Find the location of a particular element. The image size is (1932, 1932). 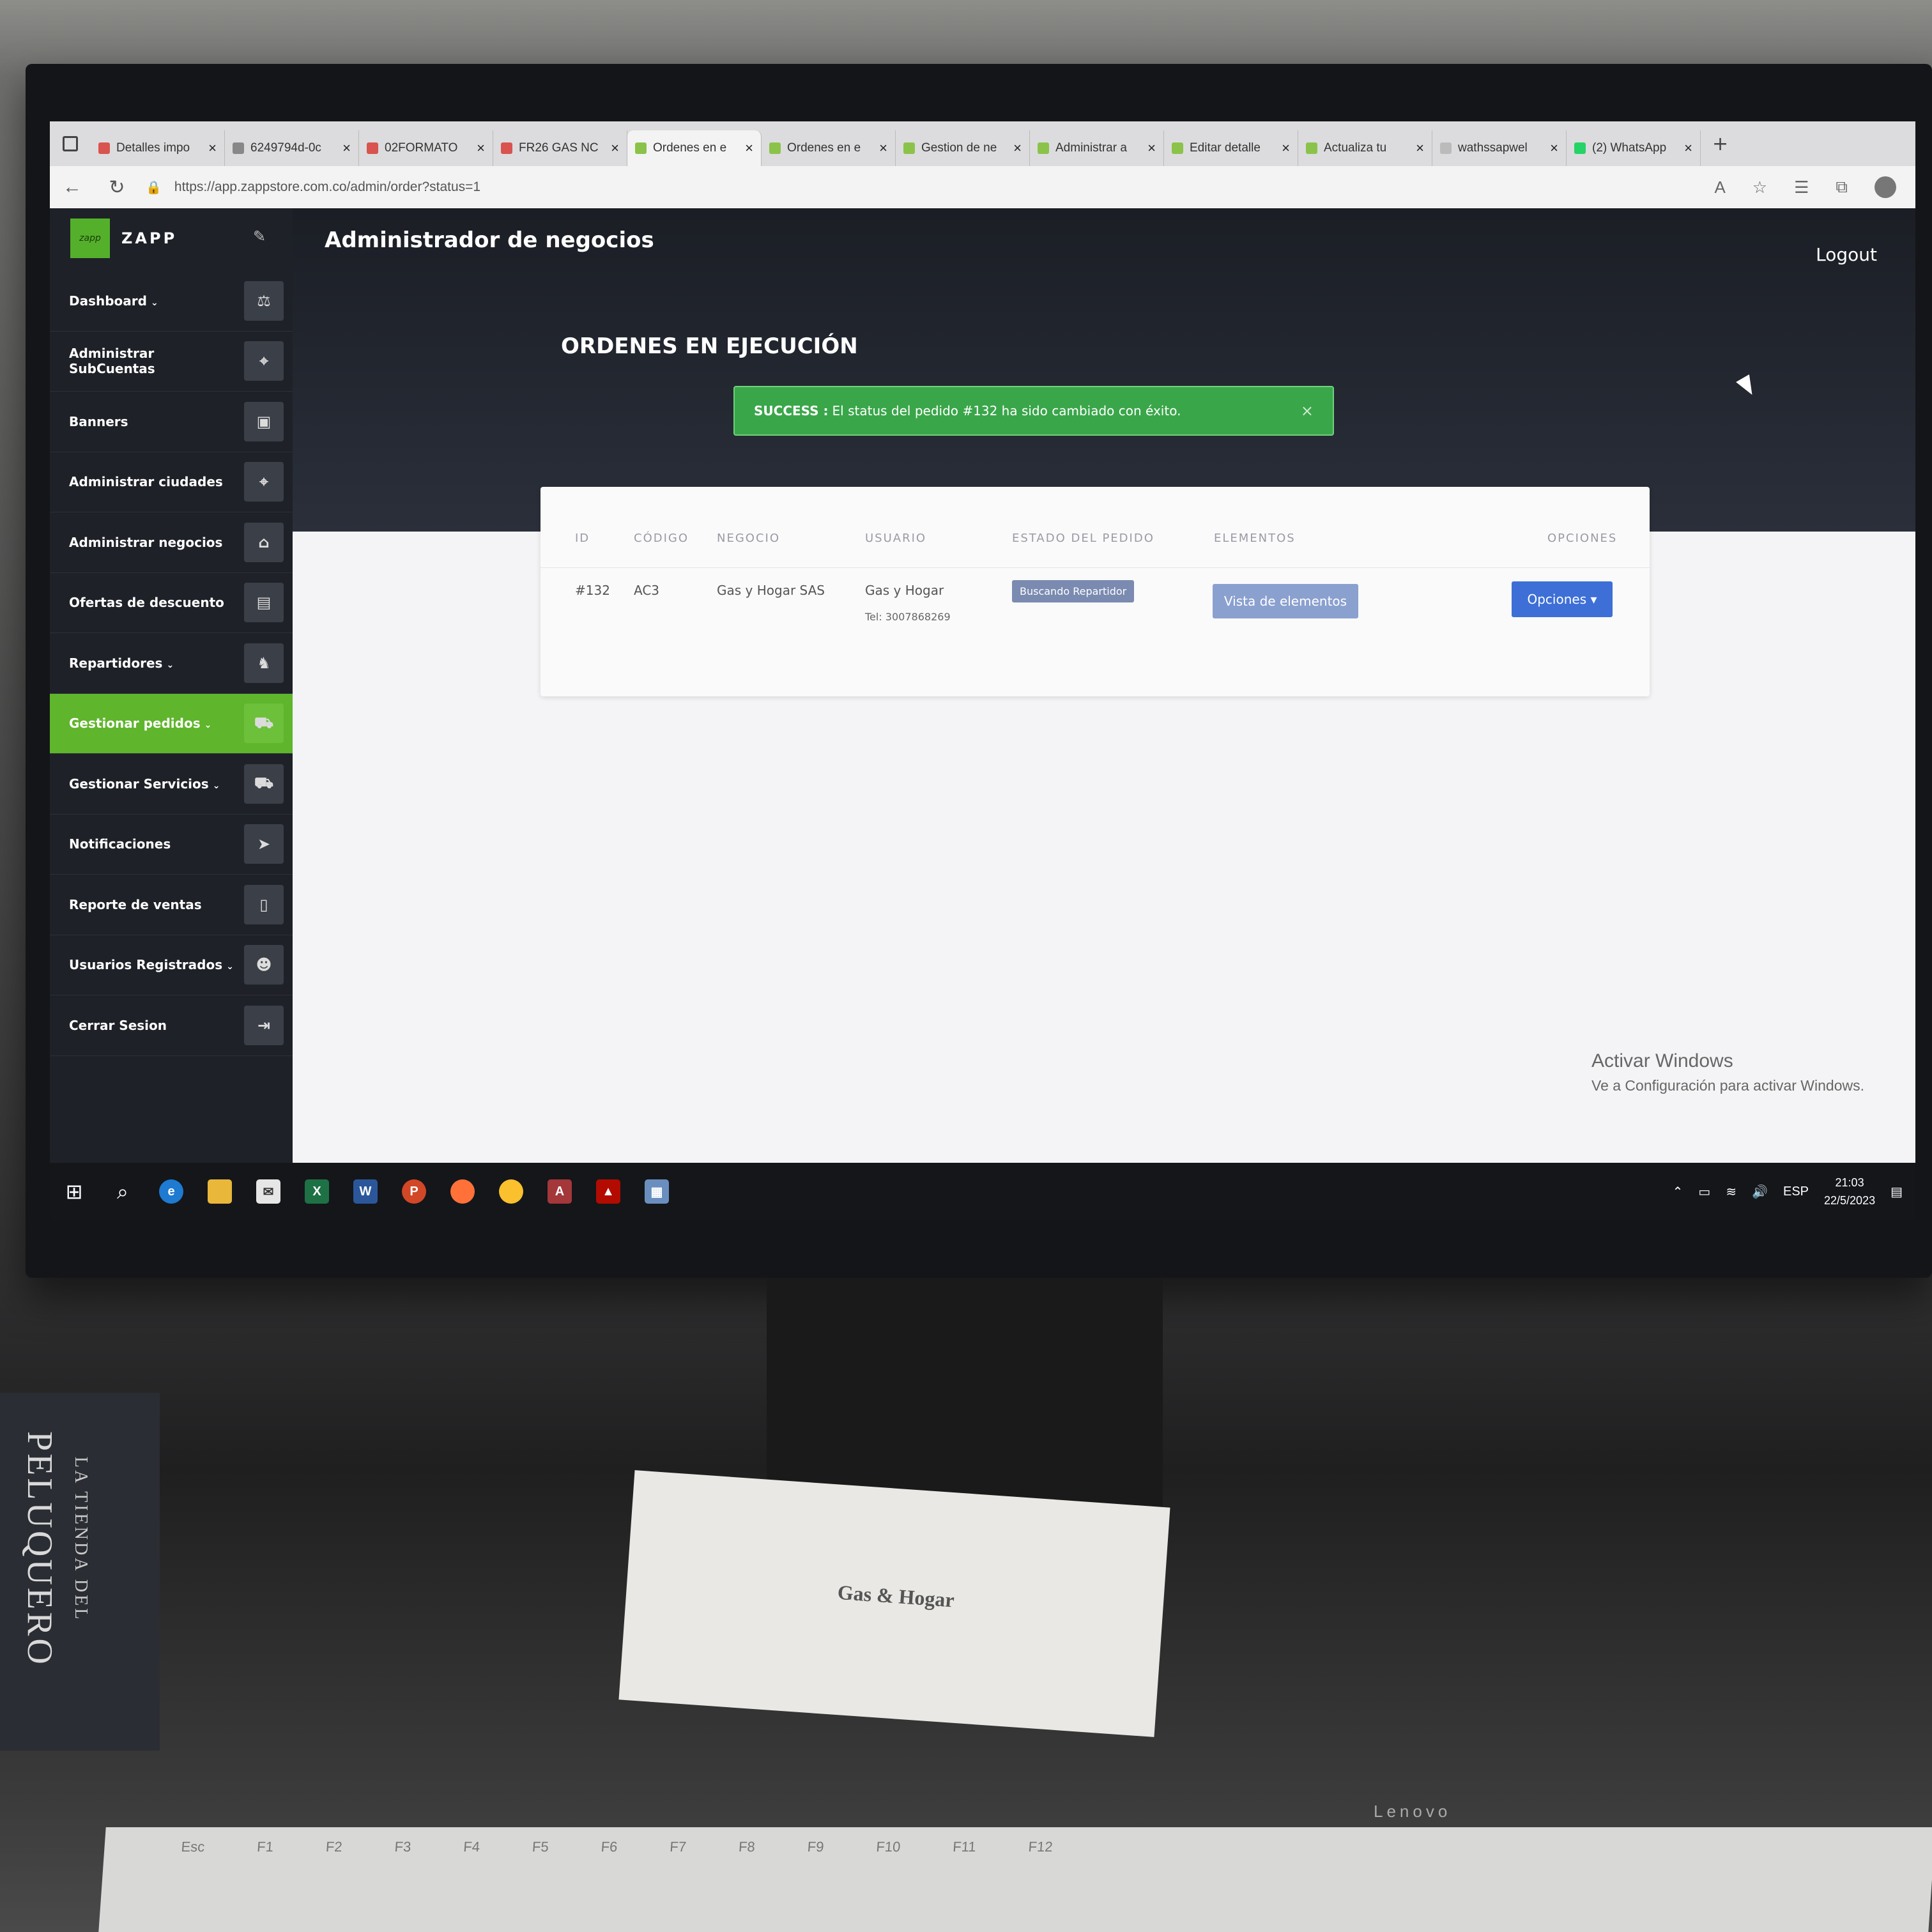

tab-actions-icon is located at coordinates (70, 143).